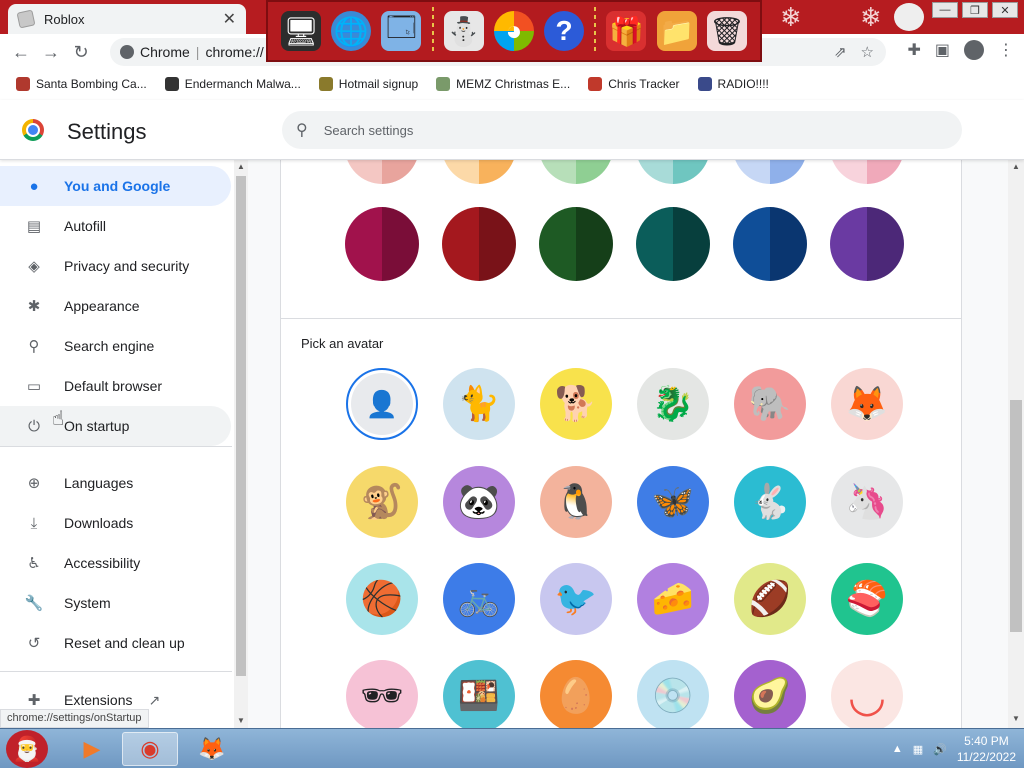 The height and width of the screenshot is (768, 1024). I want to click on sidebar-scrollbar: ▲ ▼, so click(241, 444).